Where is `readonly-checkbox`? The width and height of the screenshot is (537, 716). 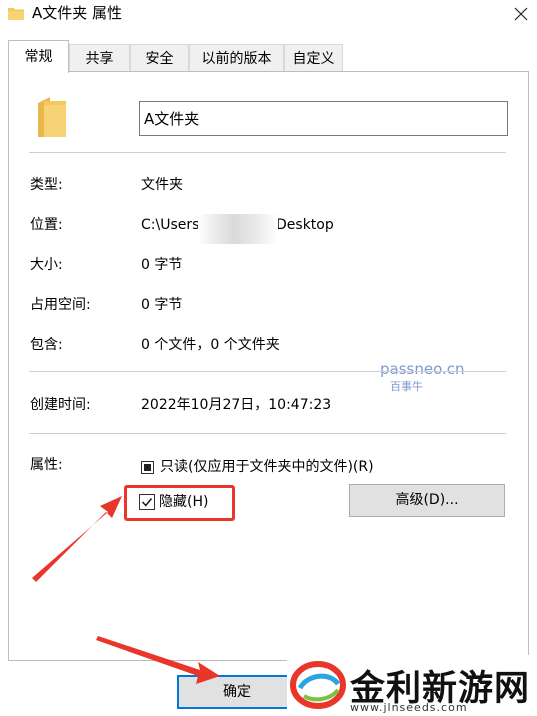 readonly-checkbox is located at coordinates (147, 467).